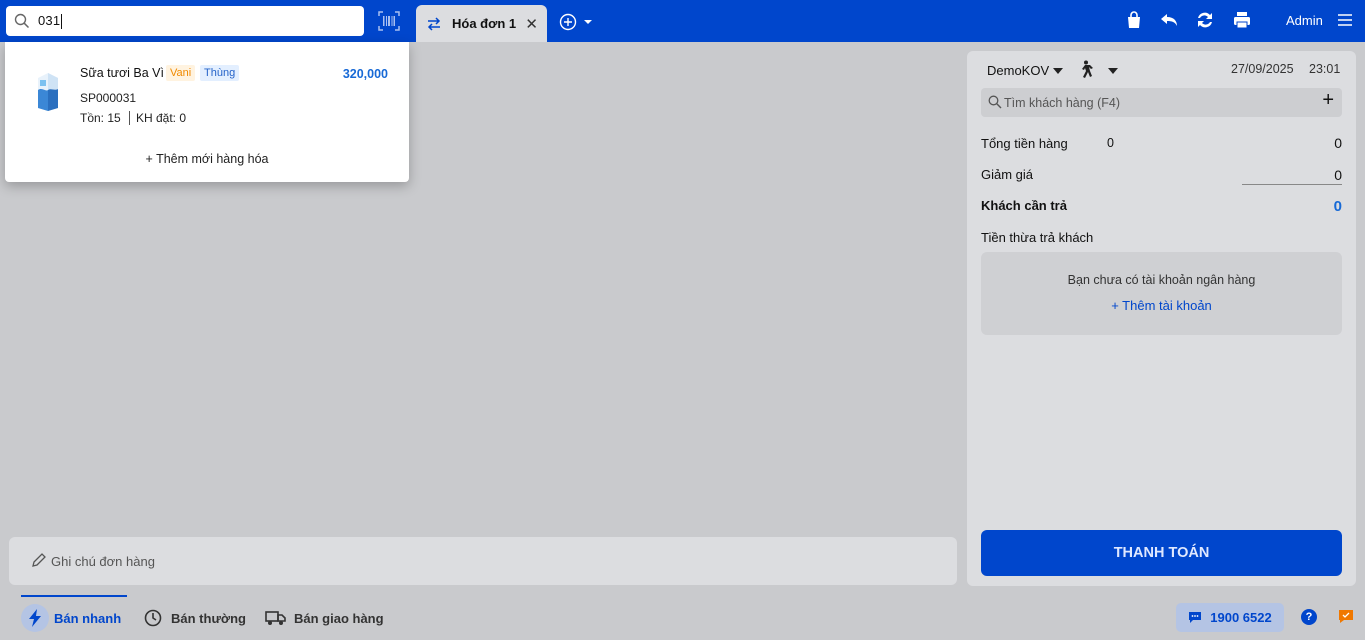  I want to click on plus-icon: +, so click(1117, 305).